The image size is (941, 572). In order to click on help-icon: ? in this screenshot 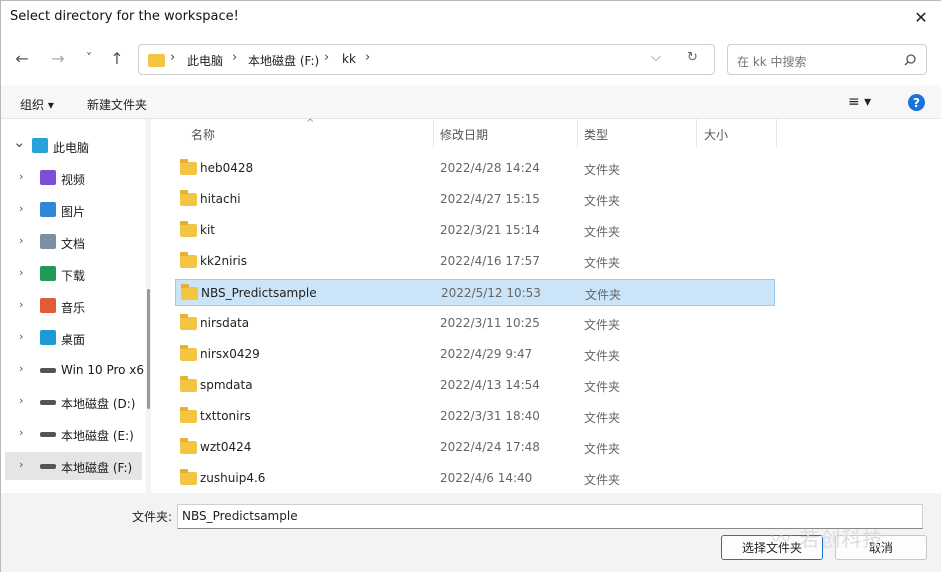, I will do `click(916, 102)`.